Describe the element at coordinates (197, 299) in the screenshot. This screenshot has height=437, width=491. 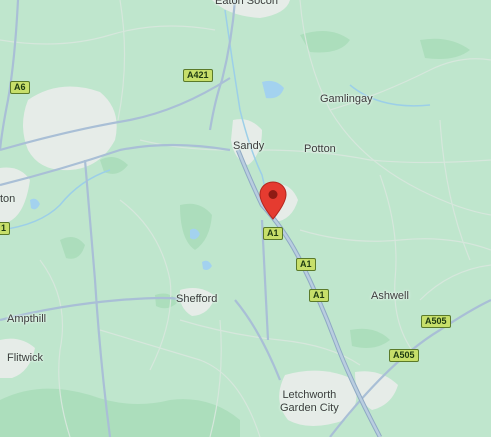
I see `place-shefford: Shefford` at that location.